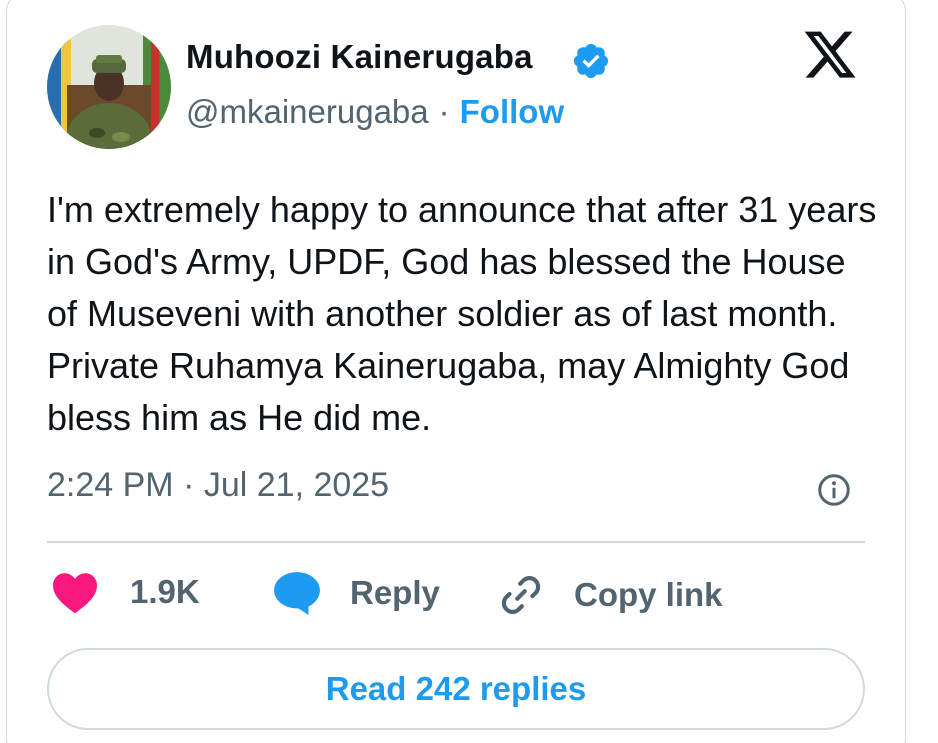  Describe the element at coordinates (307, 112) in the screenshot. I see `author-handle: @mkainerugaba` at that location.